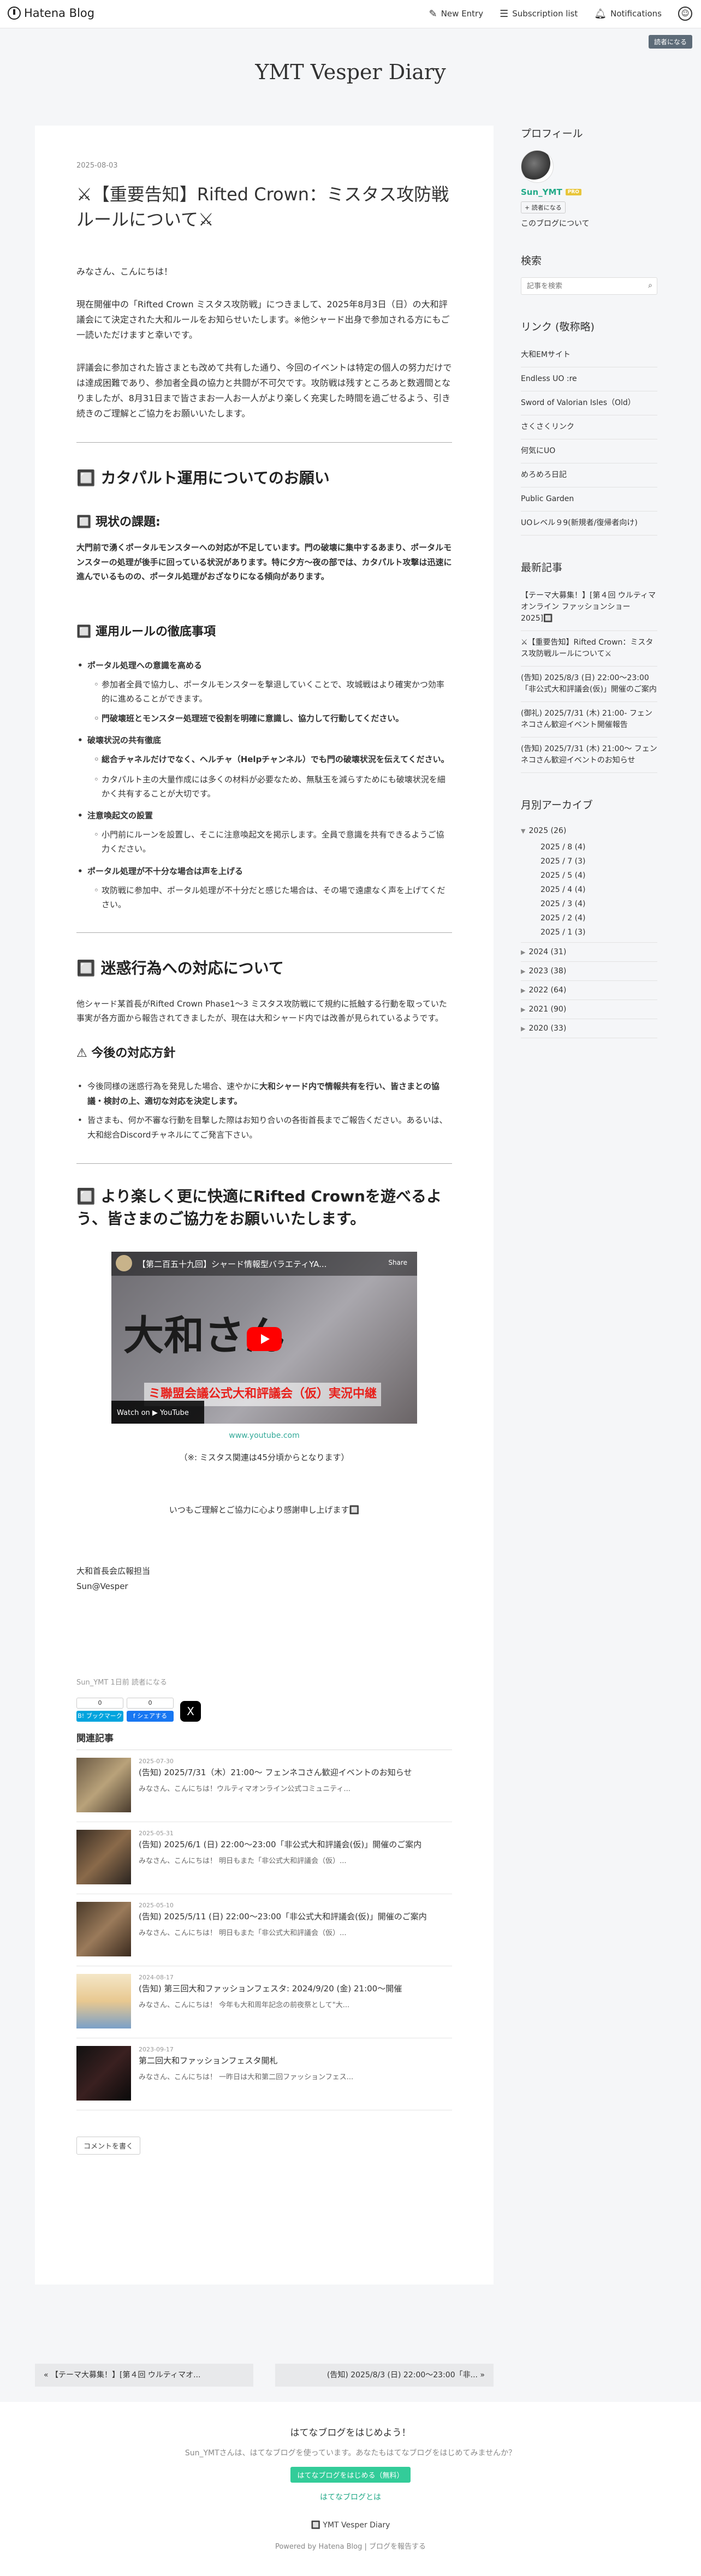 The height and width of the screenshot is (2576, 701). I want to click on sidebar-reader-button: + 読者になる, so click(543, 207).